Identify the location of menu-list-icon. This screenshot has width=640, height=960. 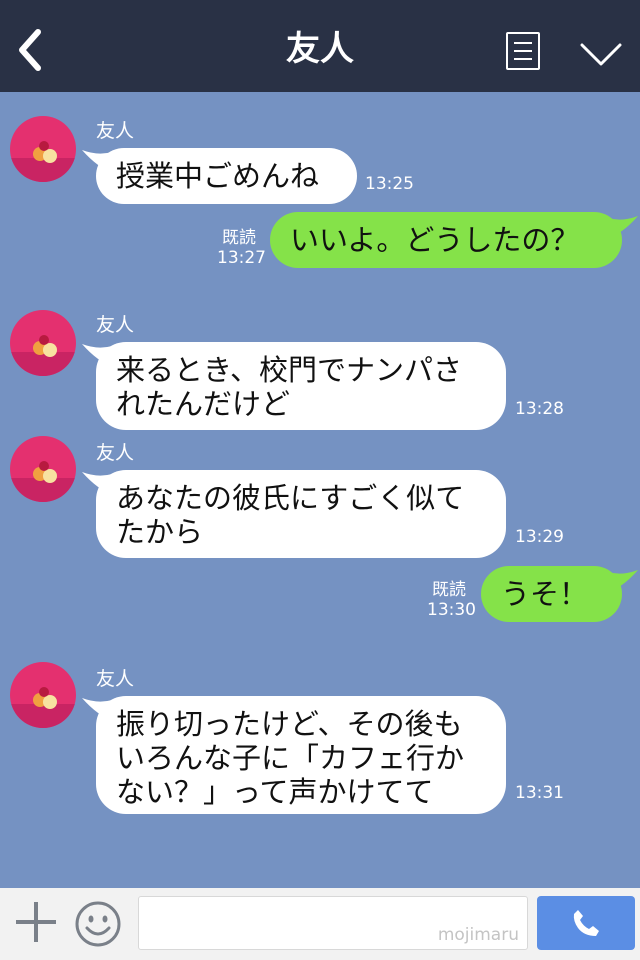
(523, 51).